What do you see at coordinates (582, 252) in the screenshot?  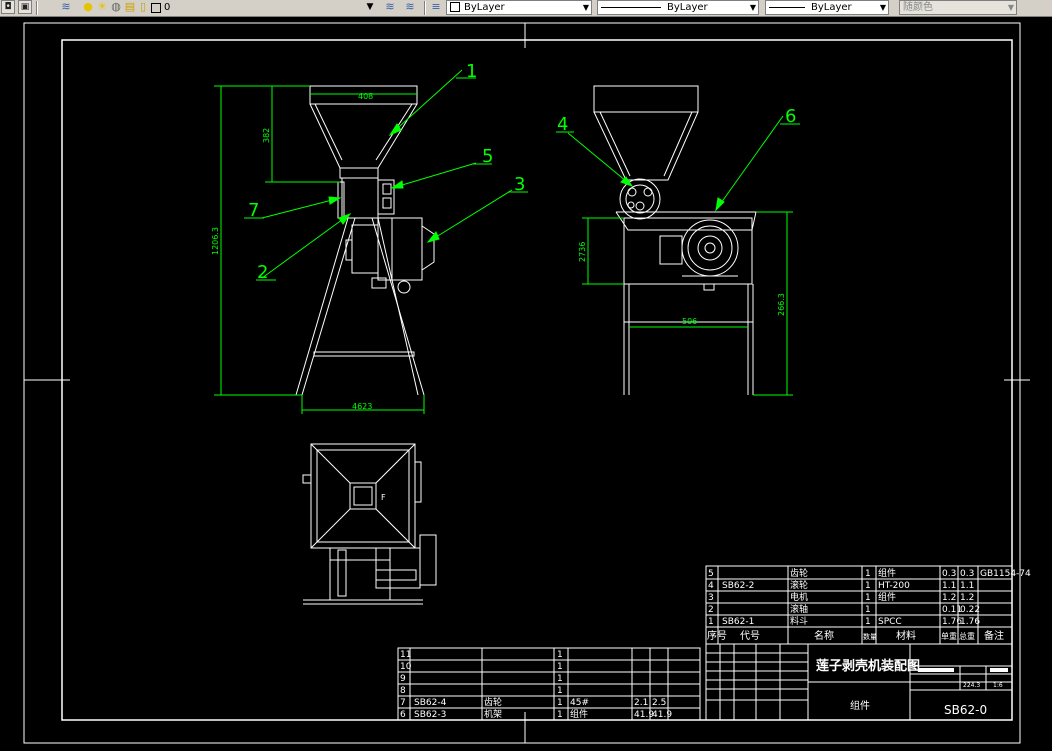 I see `dim-side-height: 2736` at bounding box center [582, 252].